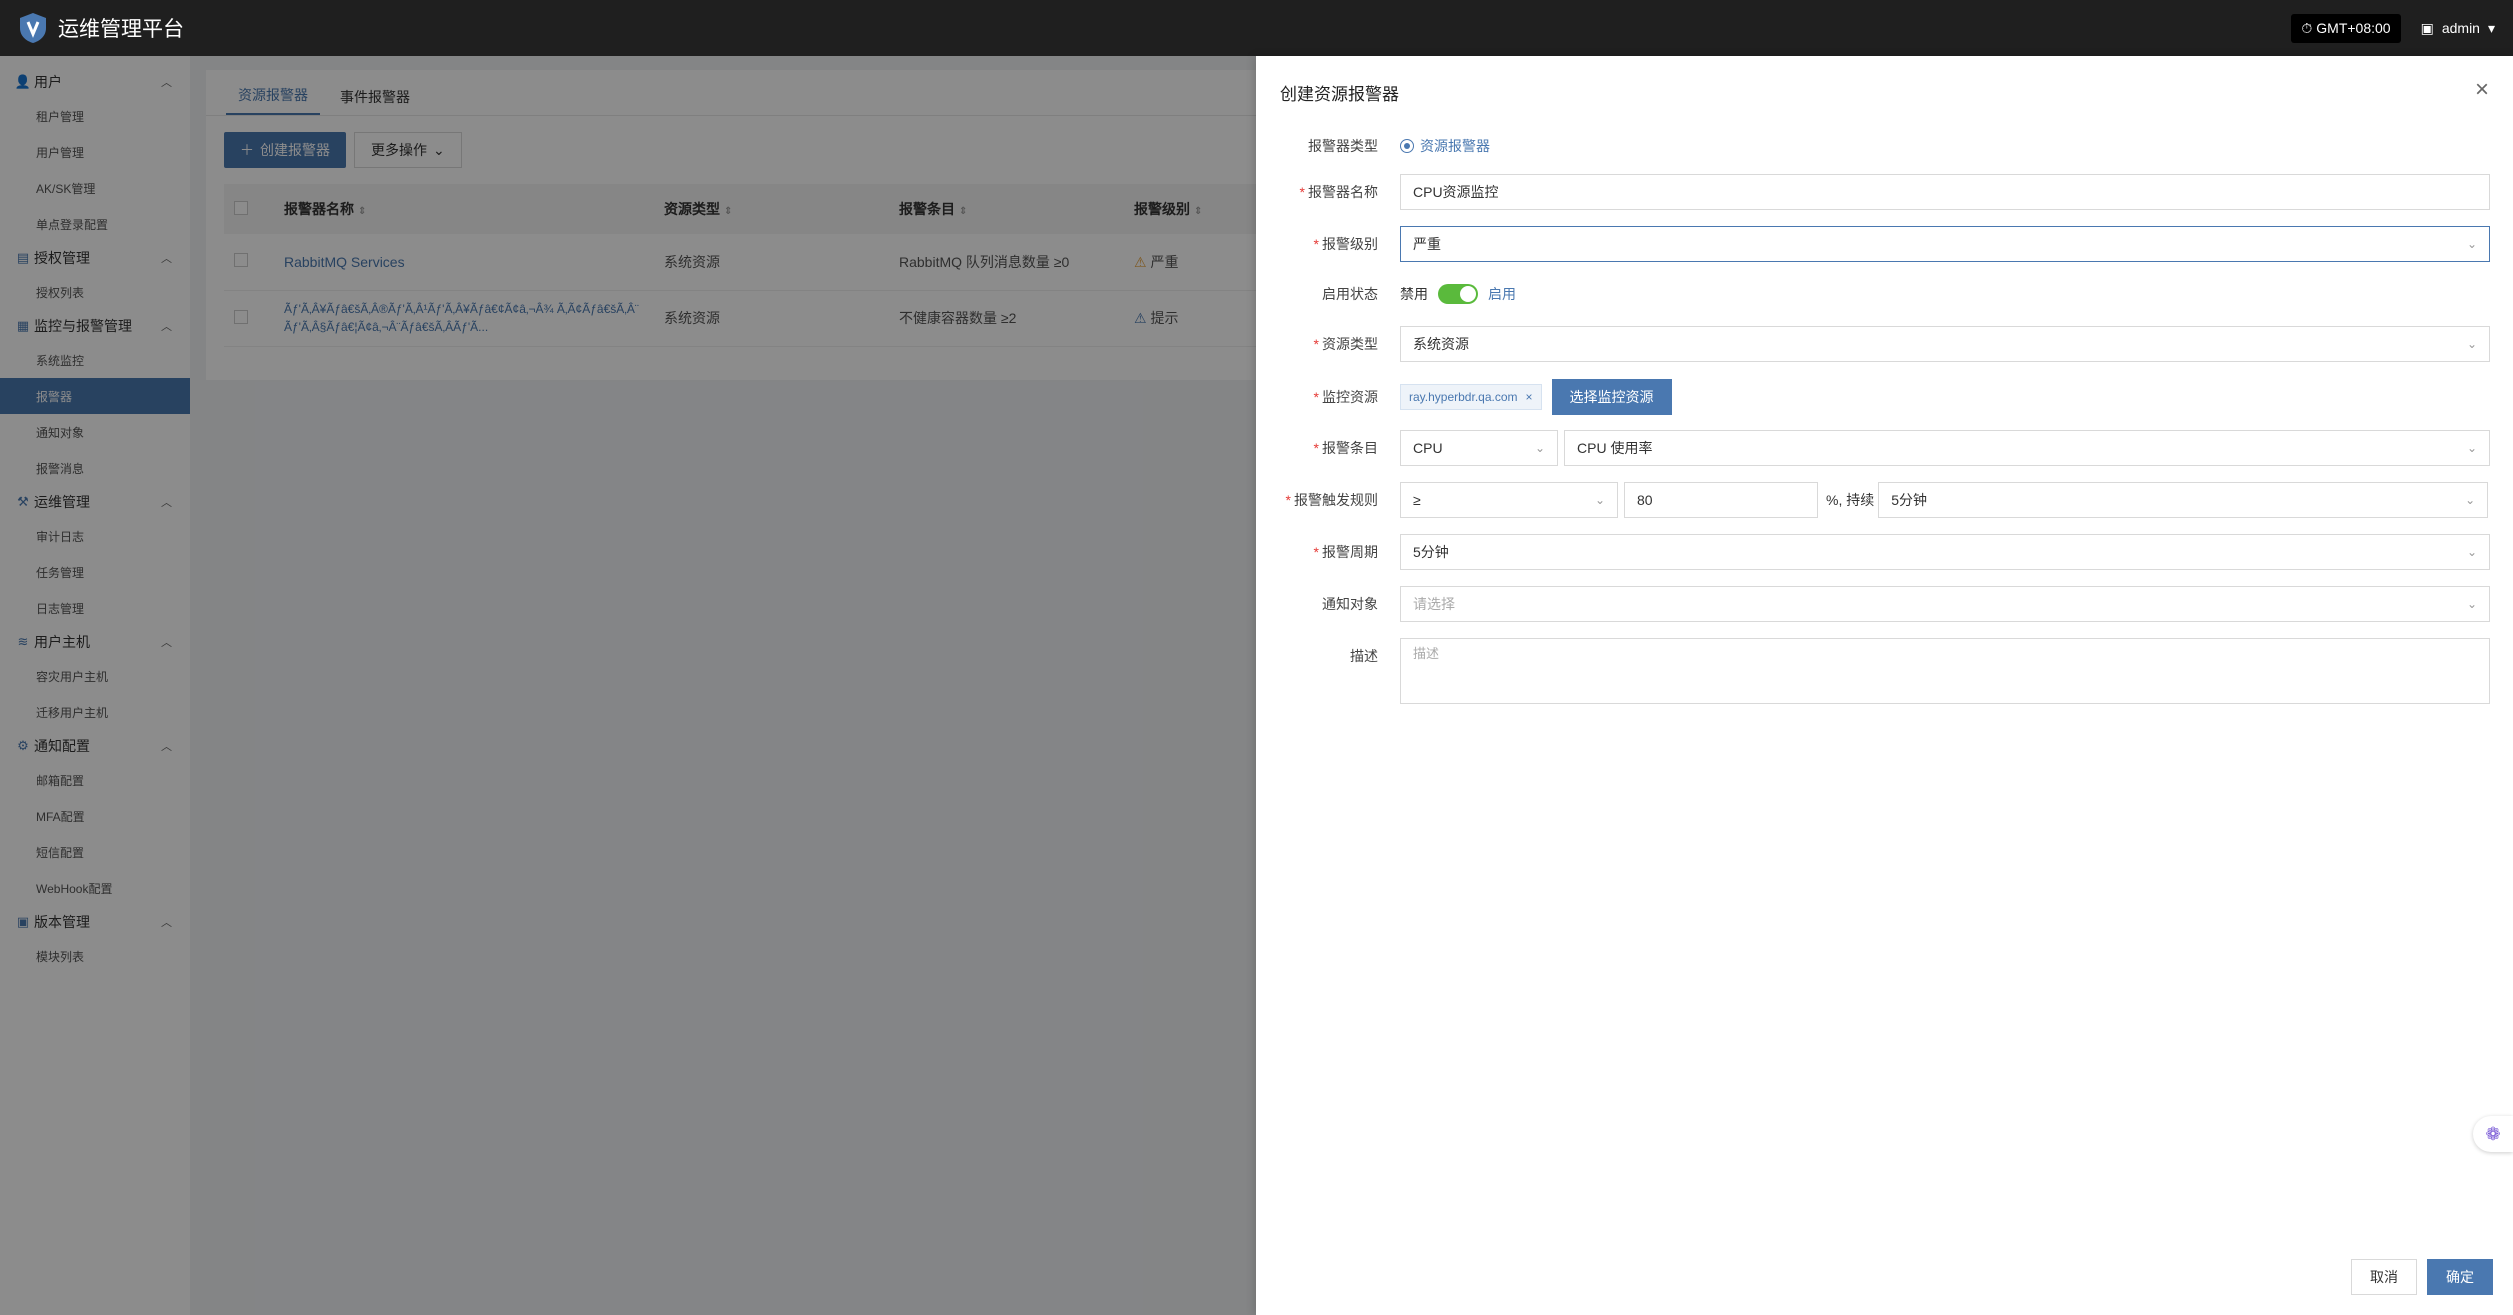 The image size is (2513, 1315). Describe the element at coordinates (2183, 500) in the screenshot. I see `rule-duration-select: 5分钟 ⌄` at that location.